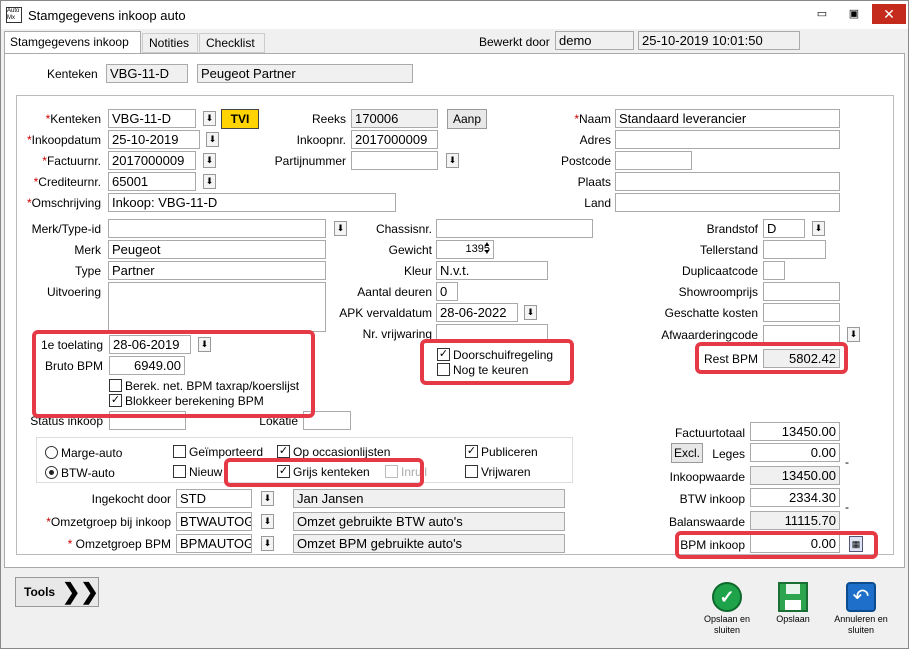  I want to click on ingekocht-door-dropdown-icon: ⬇, so click(267, 498).